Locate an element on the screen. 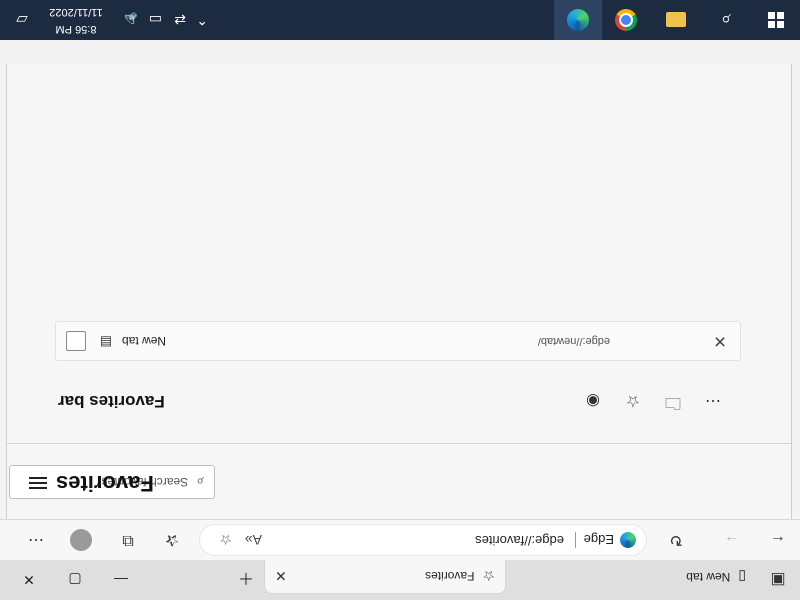  title-bar: ▣ ▯ New tab ☆ Favorites ✕ ＋ — ▢ ✕ is located at coordinates (400, 579).